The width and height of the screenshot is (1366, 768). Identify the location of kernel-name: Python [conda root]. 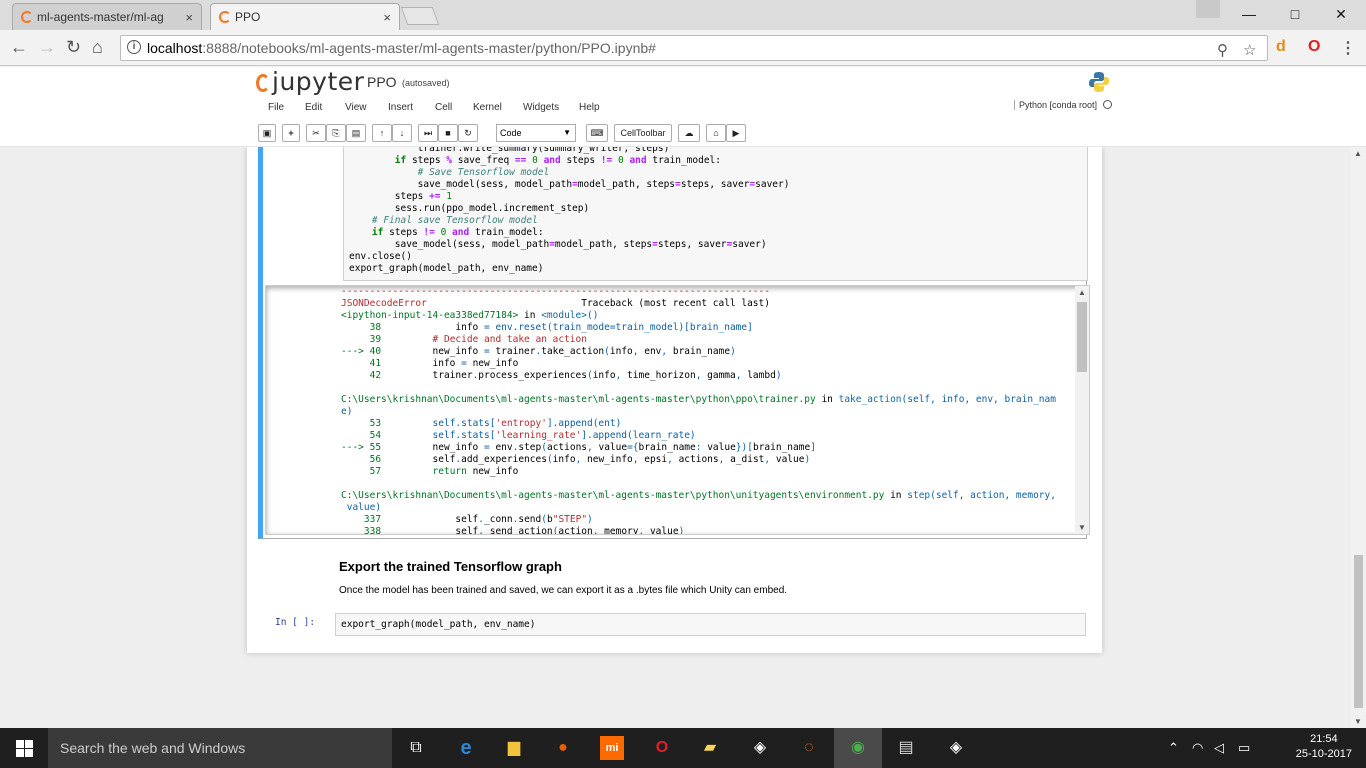
(1057, 105).